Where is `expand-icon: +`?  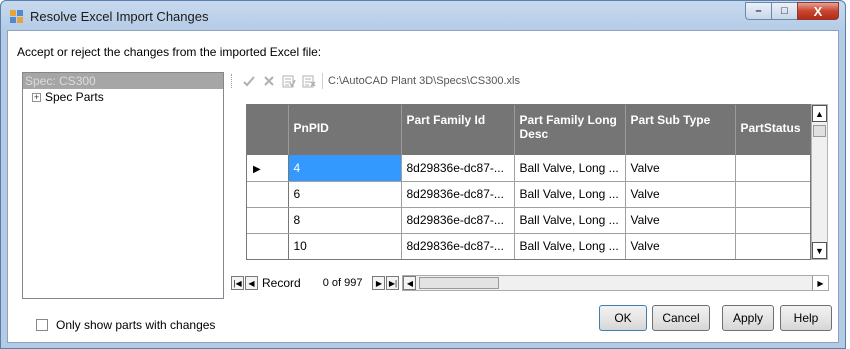
expand-icon: + is located at coordinates (36, 97).